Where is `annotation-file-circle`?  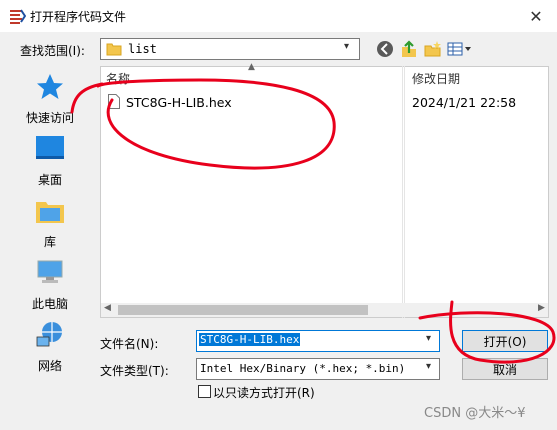
annotation-file-circle is located at coordinates (216, 124).